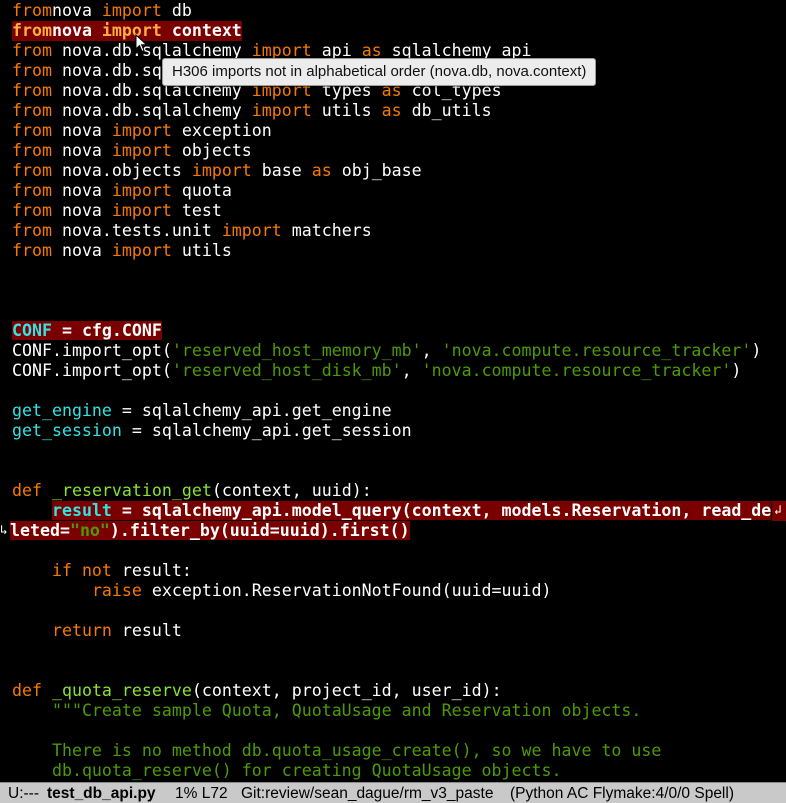 Image resolution: width=786 pixels, height=803 pixels. I want to click on code-line: from nova import objects, so click(393, 151).